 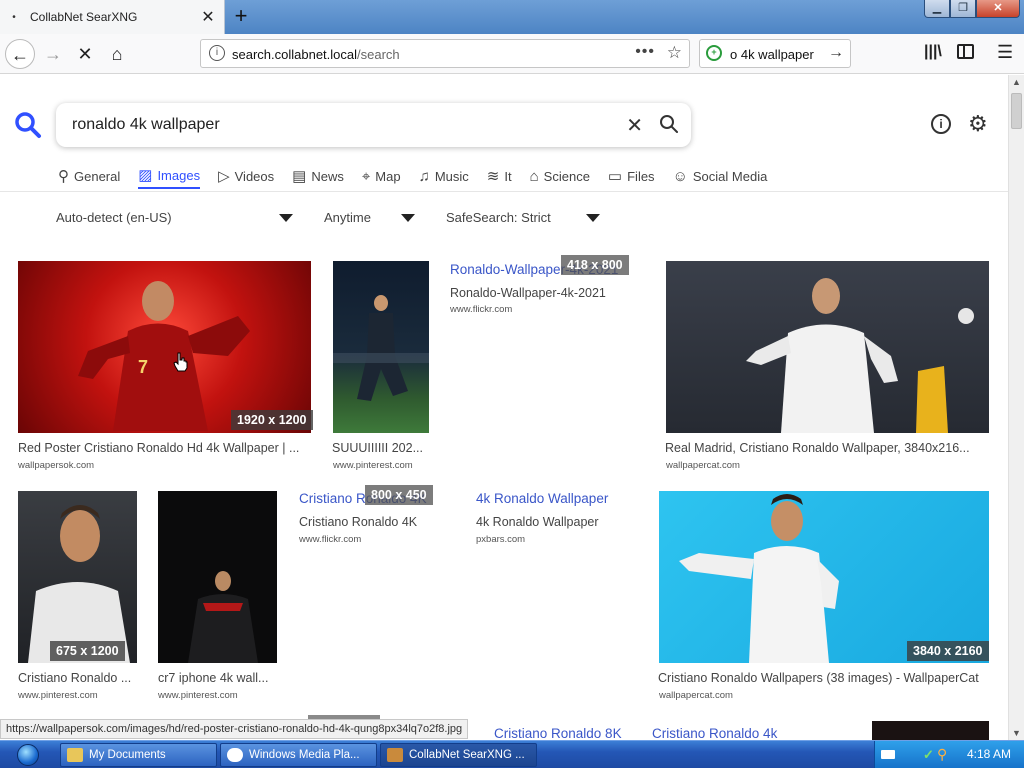 What do you see at coordinates (272, 420) in the screenshot?
I see `image-dimensions: 1920 x 1200` at bounding box center [272, 420].